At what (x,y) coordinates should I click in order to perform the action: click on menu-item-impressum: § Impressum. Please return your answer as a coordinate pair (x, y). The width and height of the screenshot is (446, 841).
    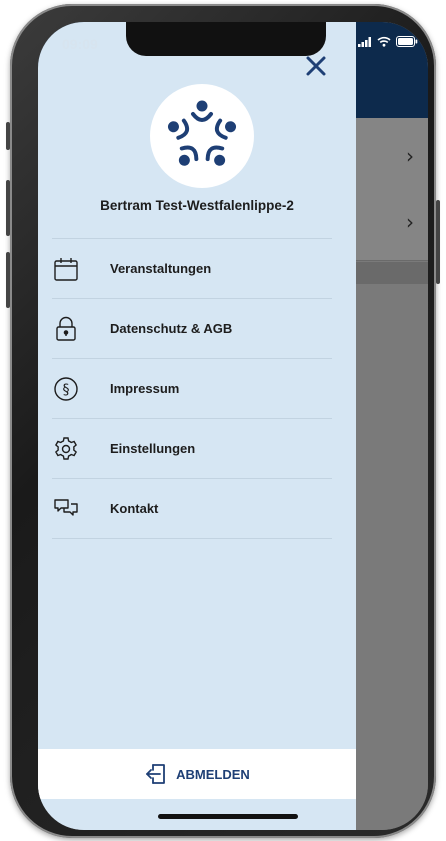
    Looking at the image, I should click on (192, 389).